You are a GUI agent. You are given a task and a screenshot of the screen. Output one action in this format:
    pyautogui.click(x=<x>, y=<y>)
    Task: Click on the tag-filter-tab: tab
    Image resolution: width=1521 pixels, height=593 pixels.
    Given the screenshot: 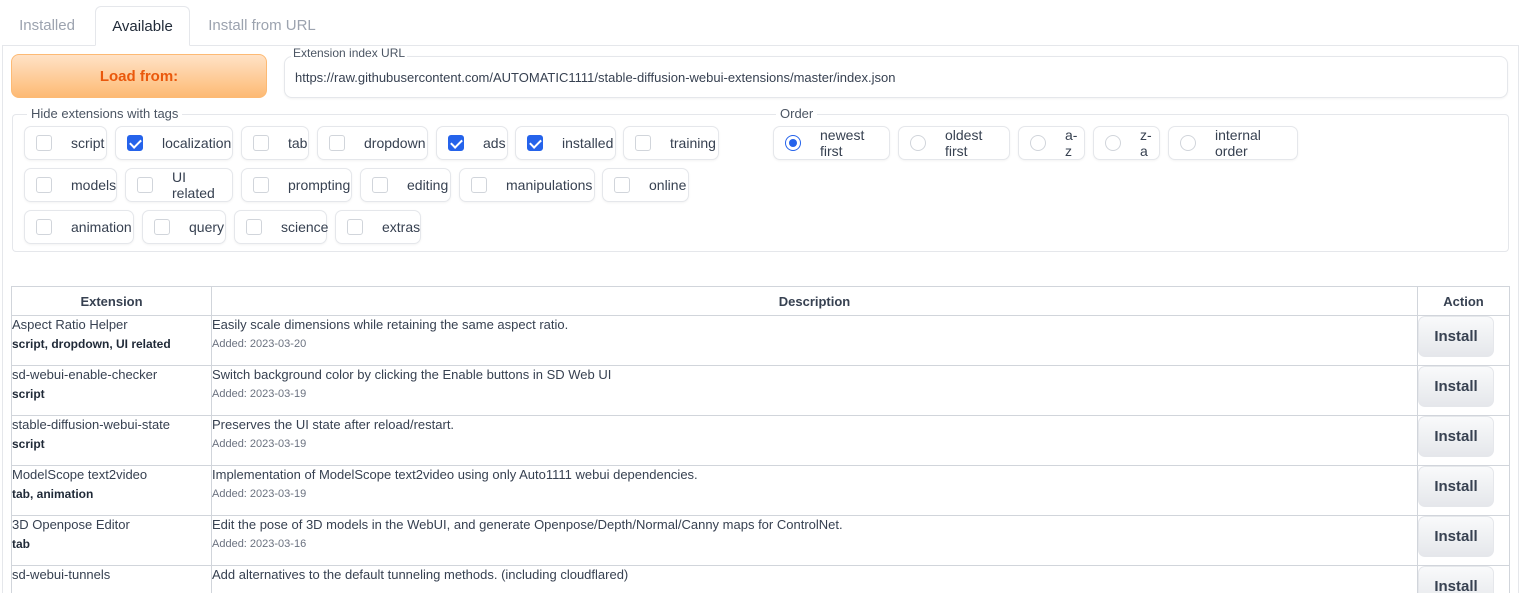 What is the action you would take?
    pyautogui.click(x=275, y=143)
    